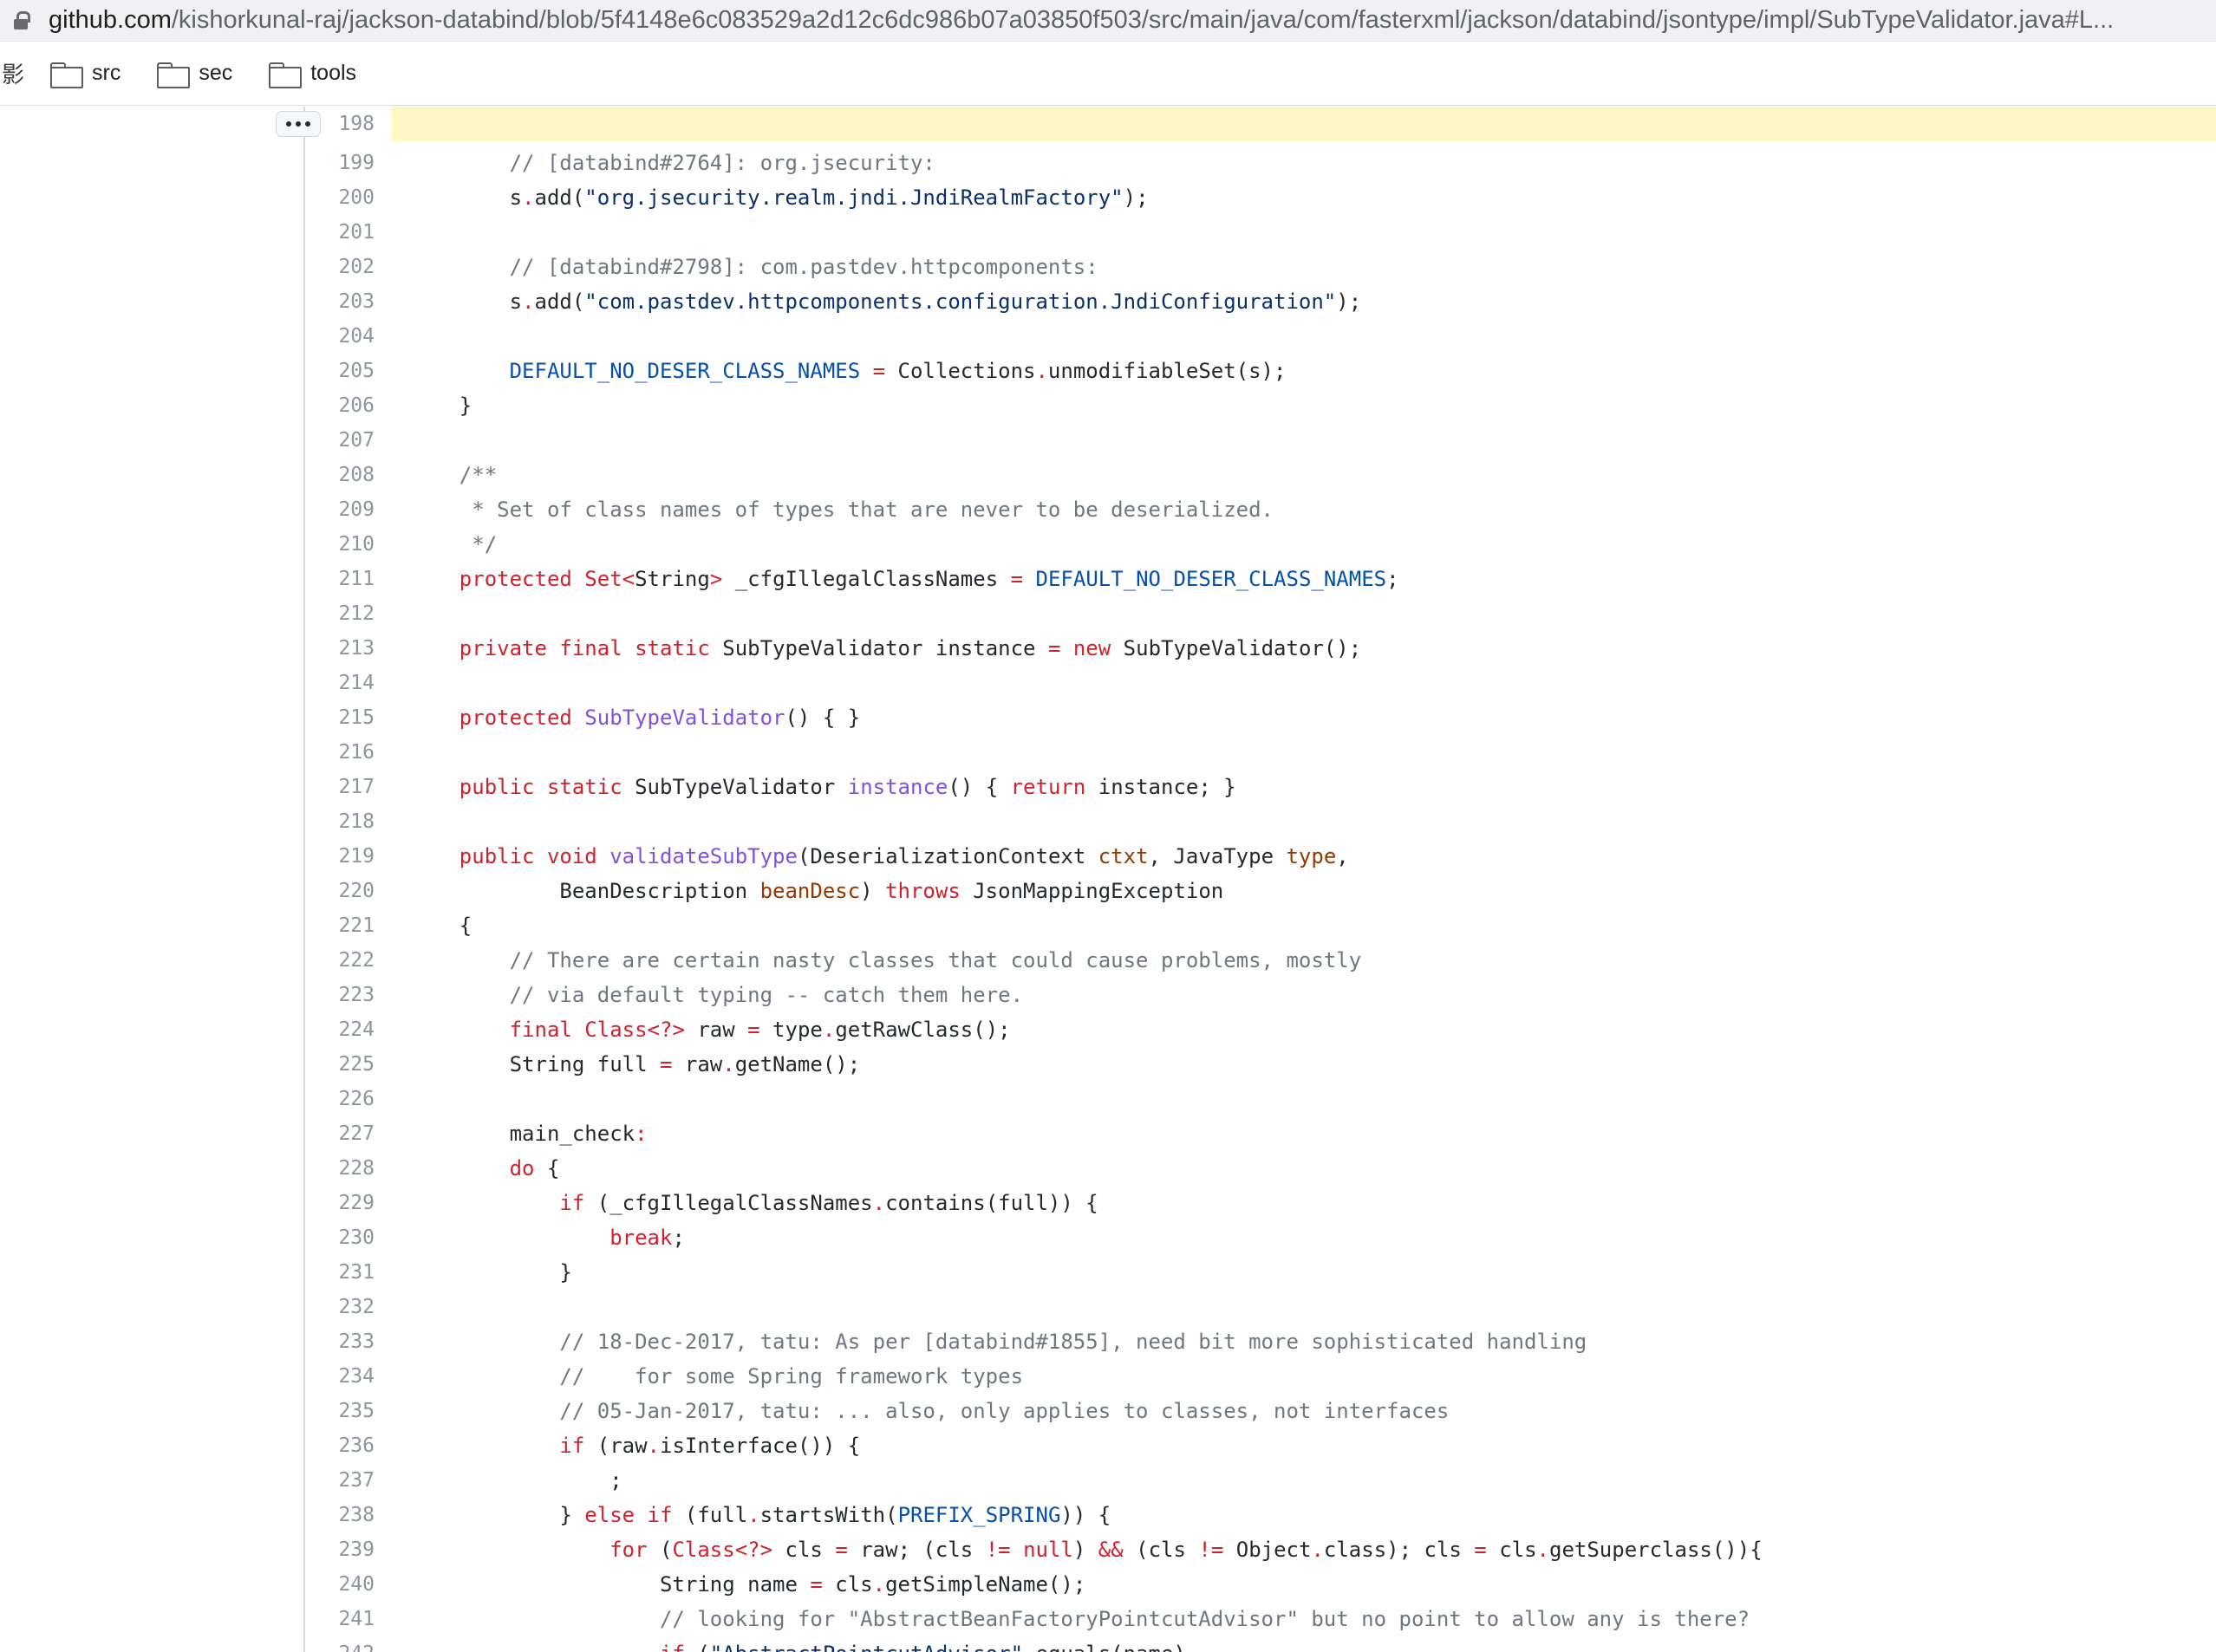 The height and width of the screenshot is (1652, 2216). I want to click on line-number: 199, so click(340, 163).